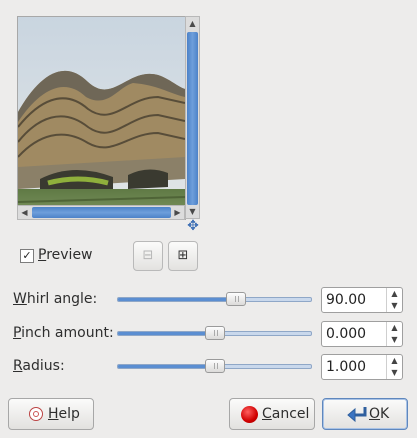 The image size is (417, 438). I want to click on whirl-angle-input, so click(354, 300).